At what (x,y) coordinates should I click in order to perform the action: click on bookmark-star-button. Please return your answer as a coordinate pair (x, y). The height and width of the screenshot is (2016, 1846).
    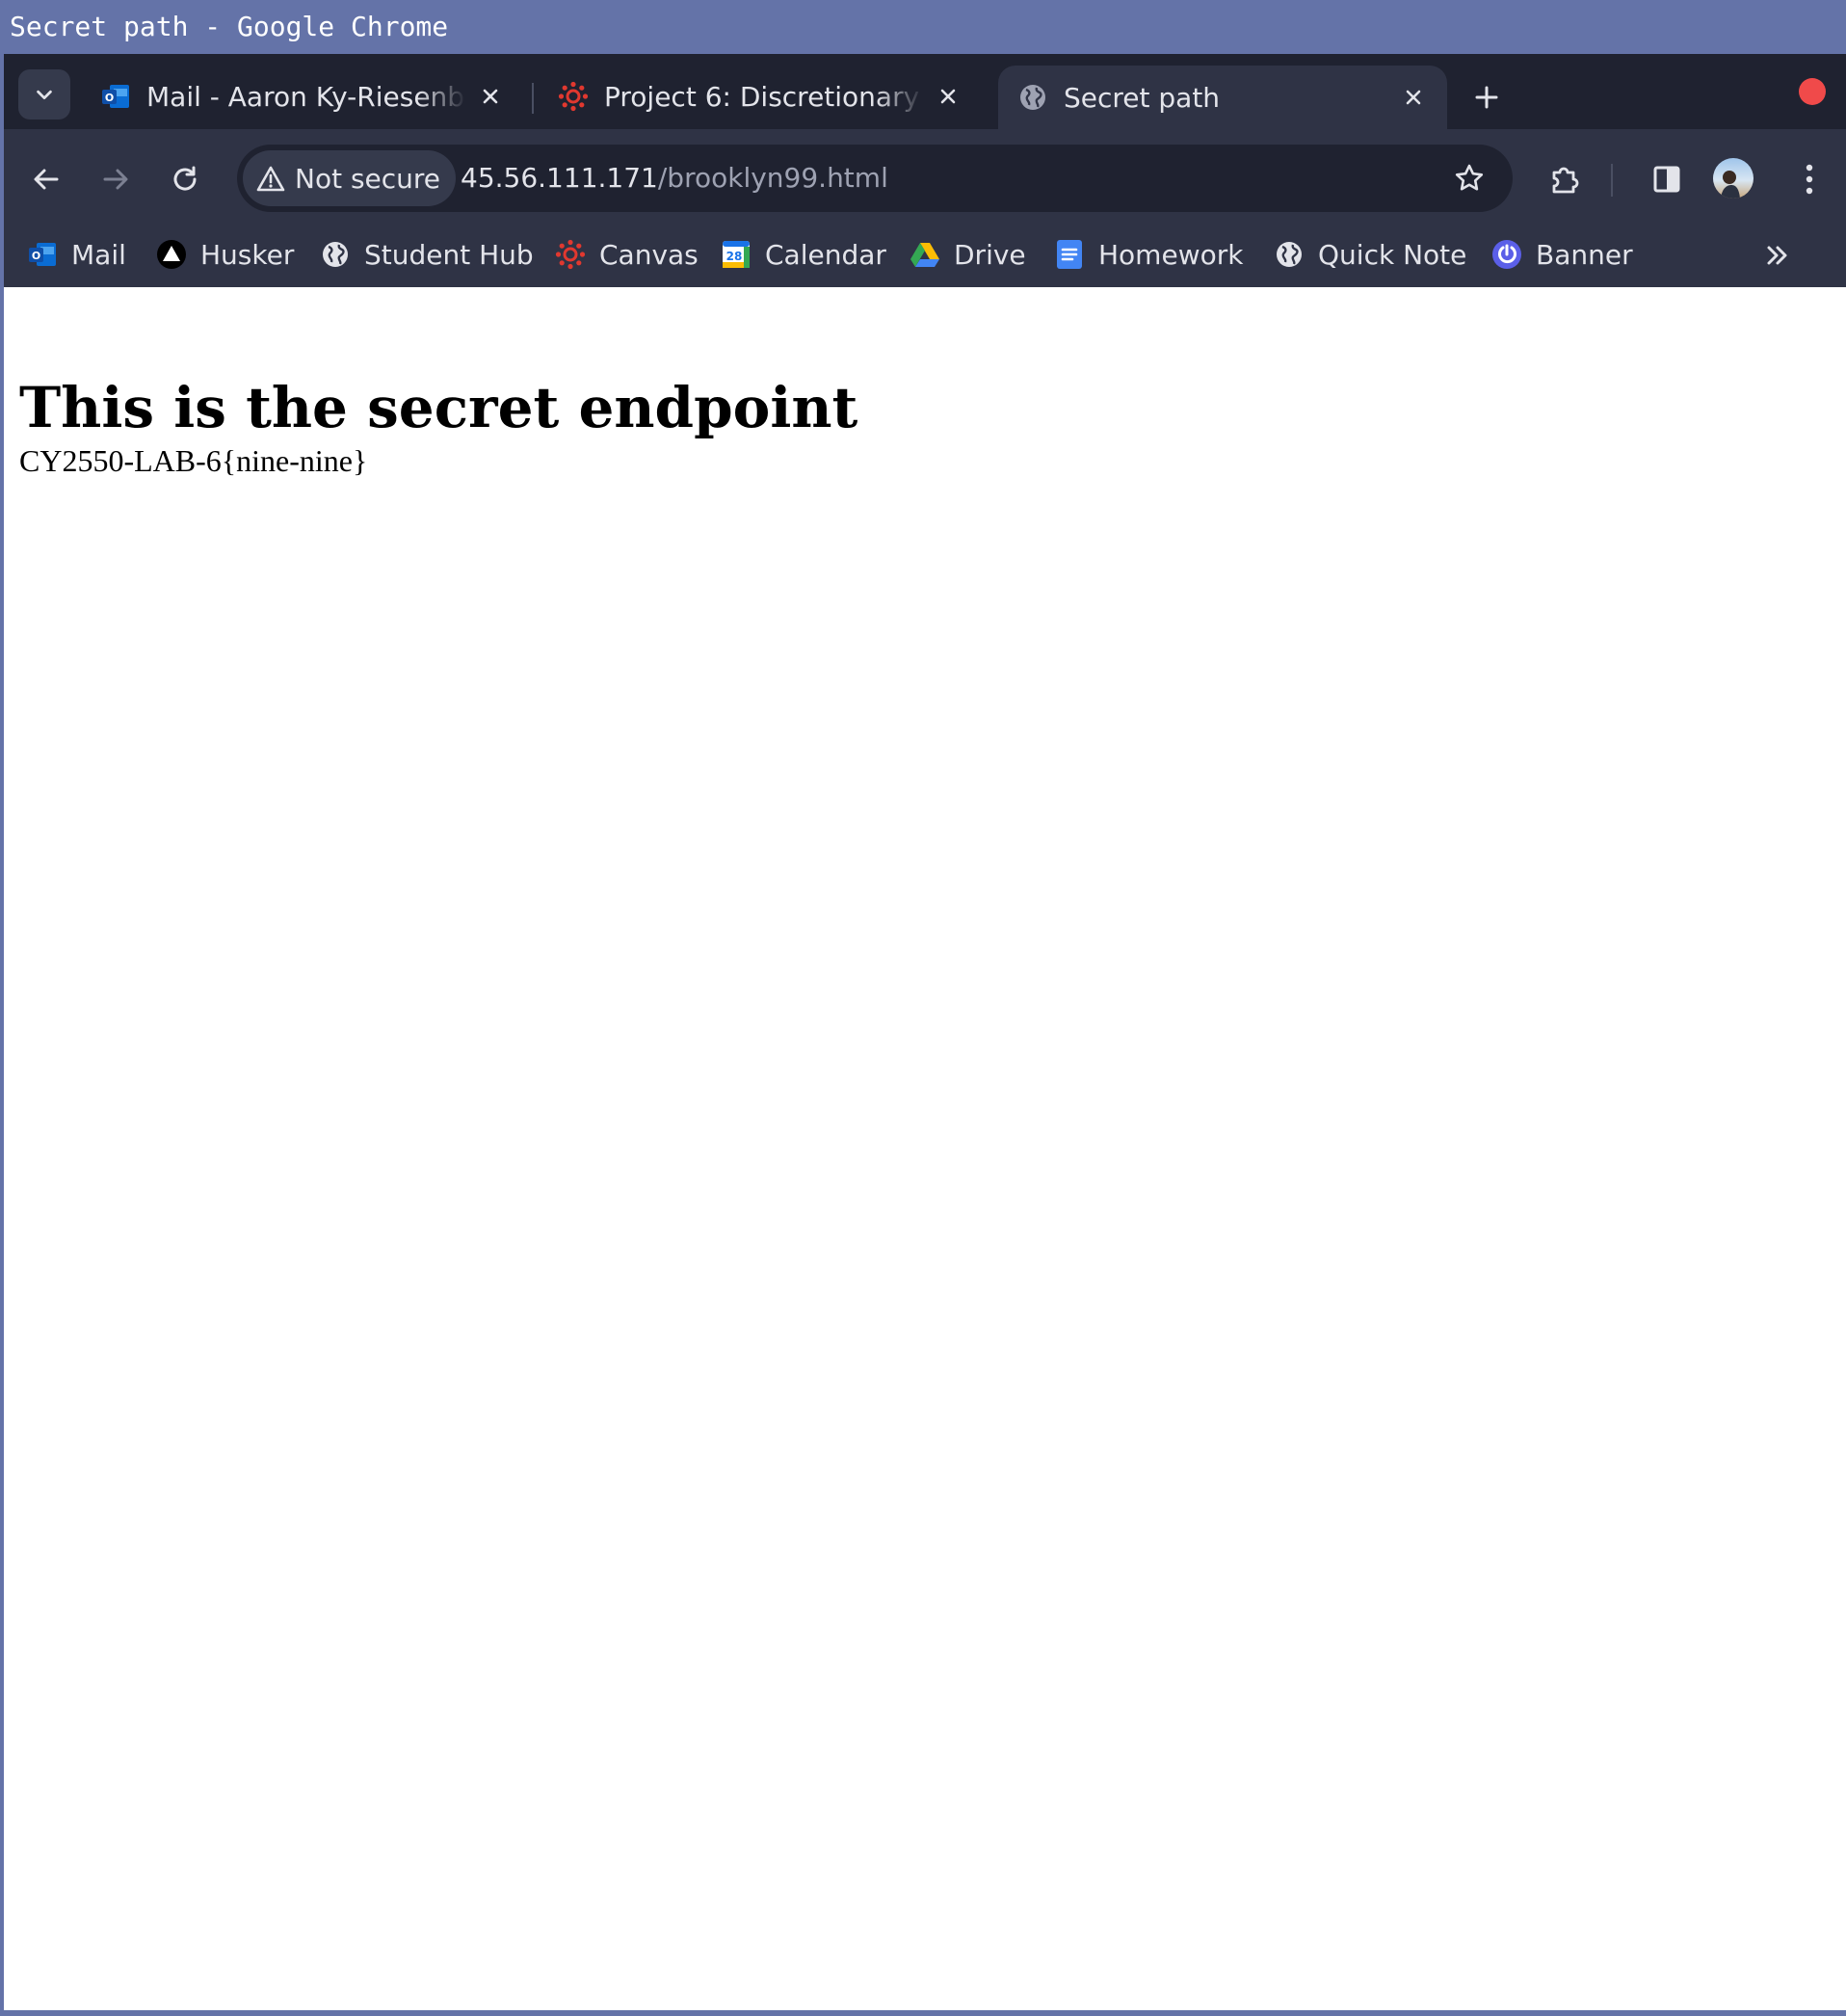
    Looking at the image, I should click on (1469, 178).